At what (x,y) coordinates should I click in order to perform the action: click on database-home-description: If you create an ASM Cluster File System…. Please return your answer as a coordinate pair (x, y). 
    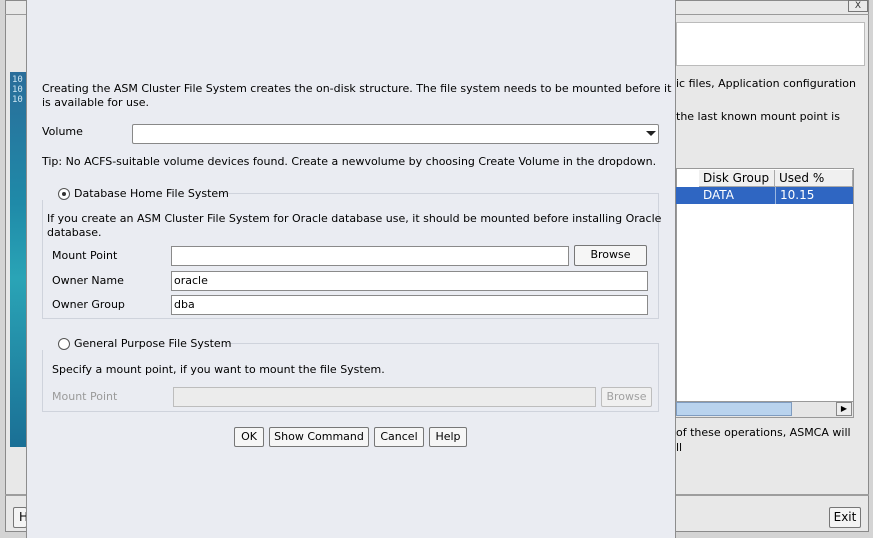
    Looking at the image, I should click on (354, 218).